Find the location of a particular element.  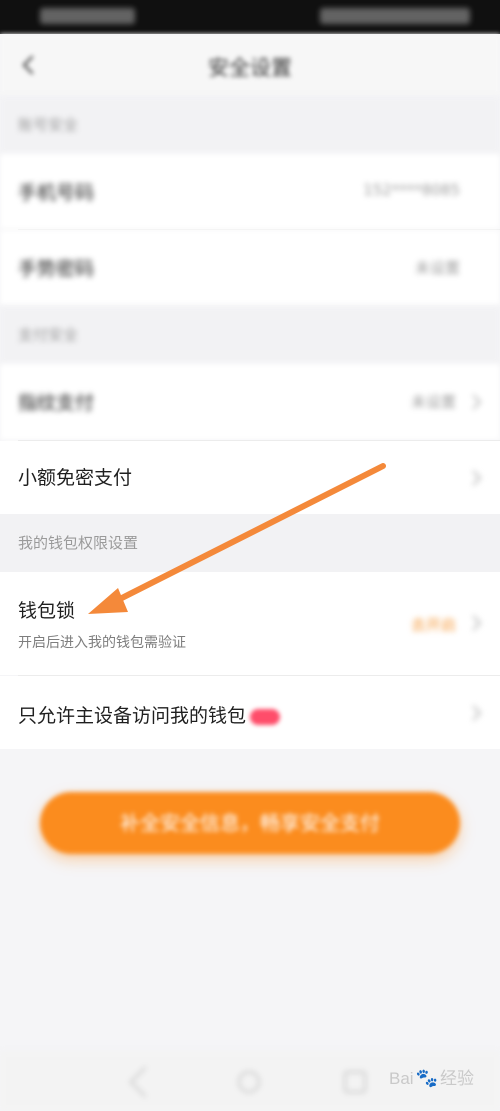

row-main-device-title: 只允许主设备访问我的钱包 is located at coordinates (149, 714).